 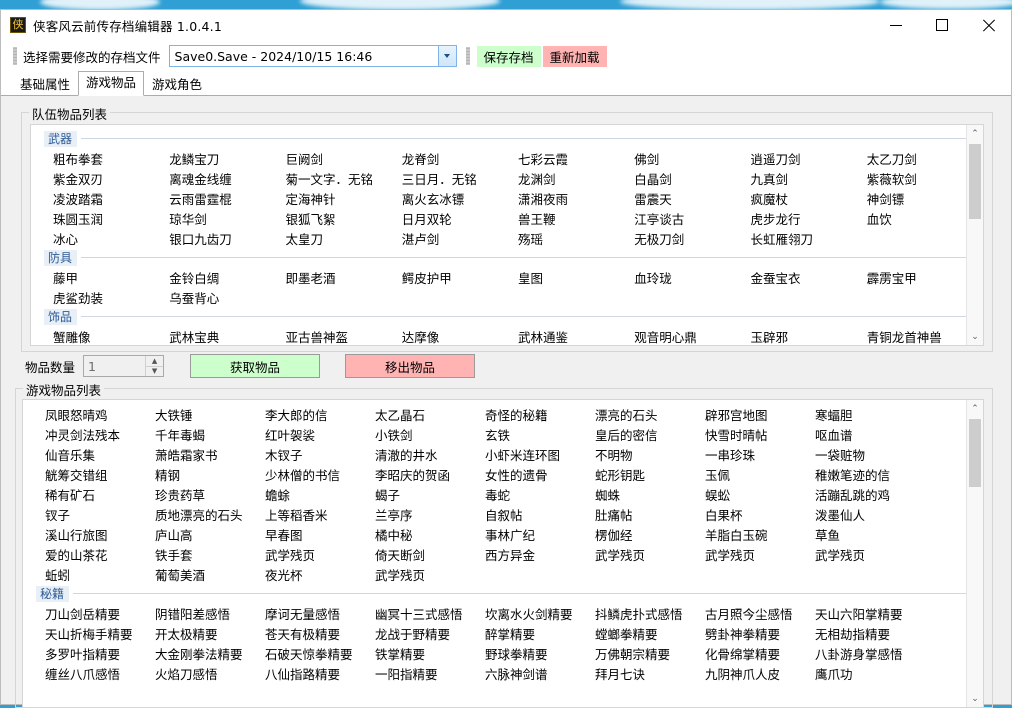 I want to click on list-item: 银口九齿刀, so click(x=227, y=238).